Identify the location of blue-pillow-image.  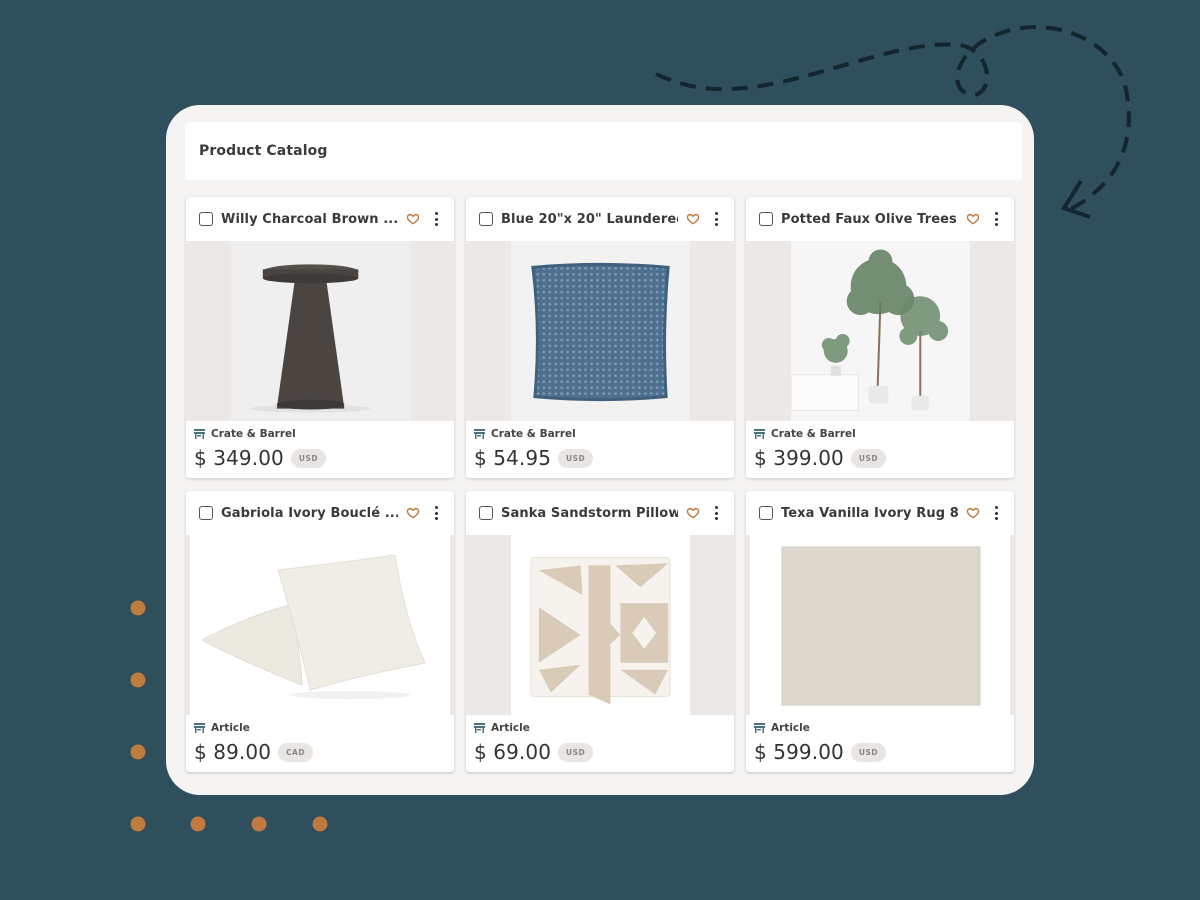
(600, 331).